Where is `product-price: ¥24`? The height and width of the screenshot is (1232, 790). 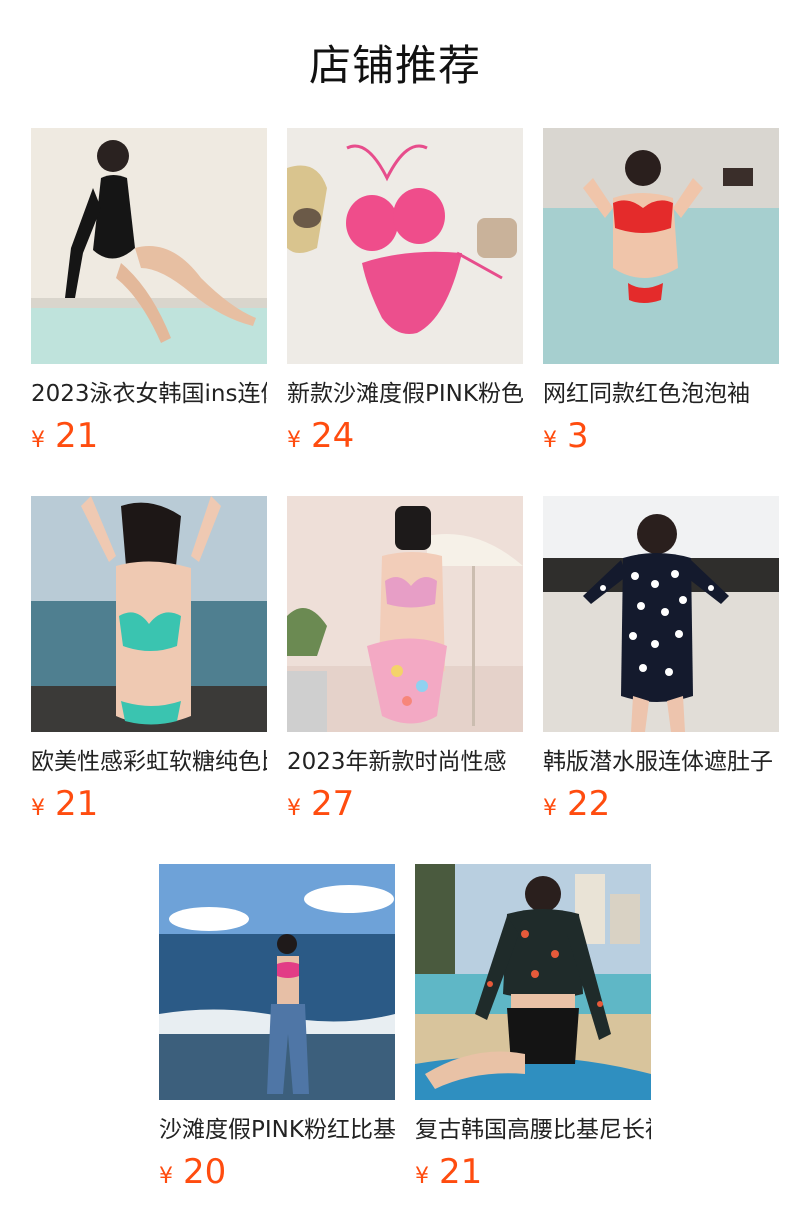
product-price: ¥24 is located at coordinates (405, 439).